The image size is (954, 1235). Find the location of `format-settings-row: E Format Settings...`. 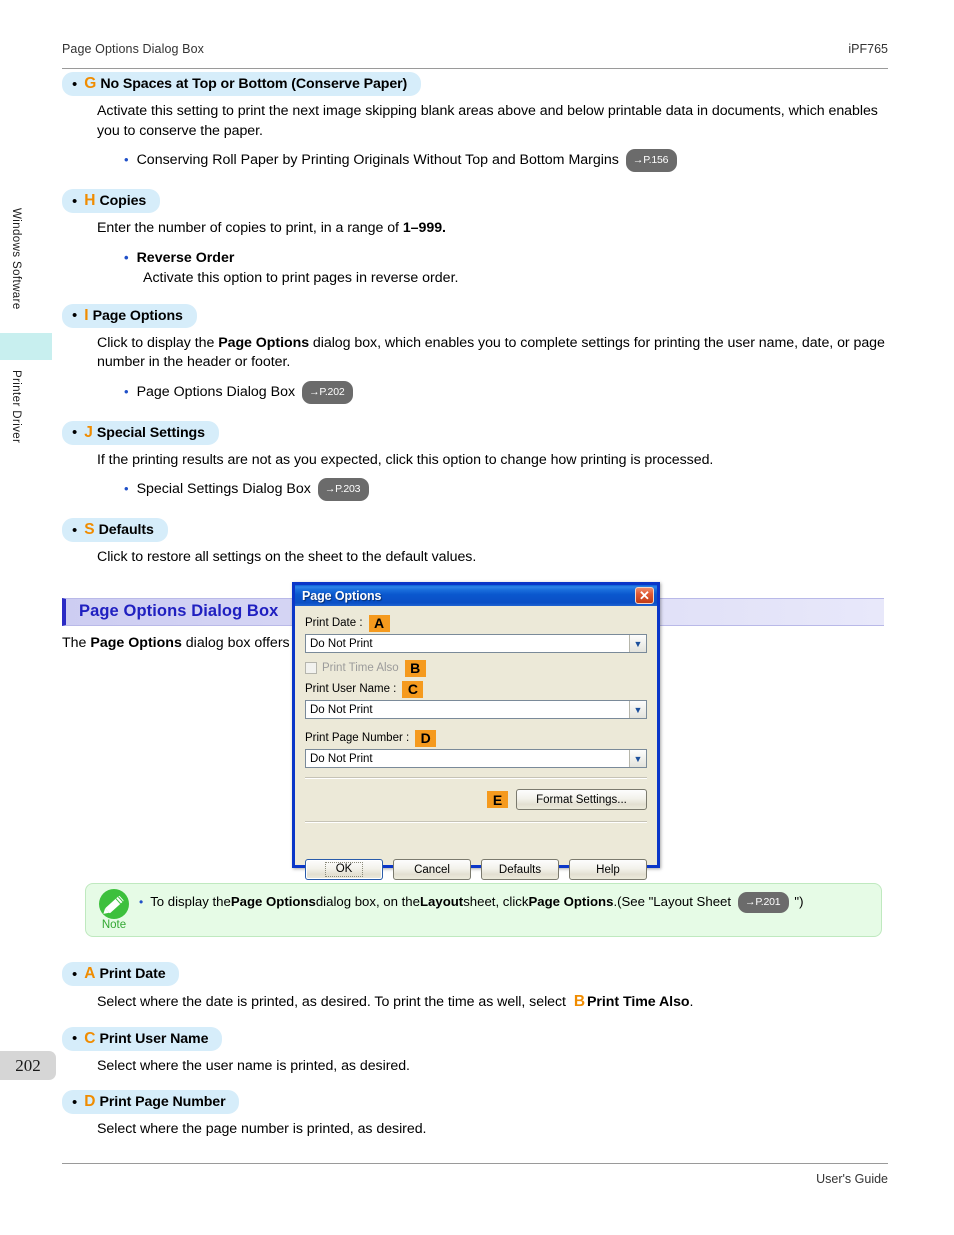

format-settings-row: E Format Settings... is located at coordinates (476, 799).